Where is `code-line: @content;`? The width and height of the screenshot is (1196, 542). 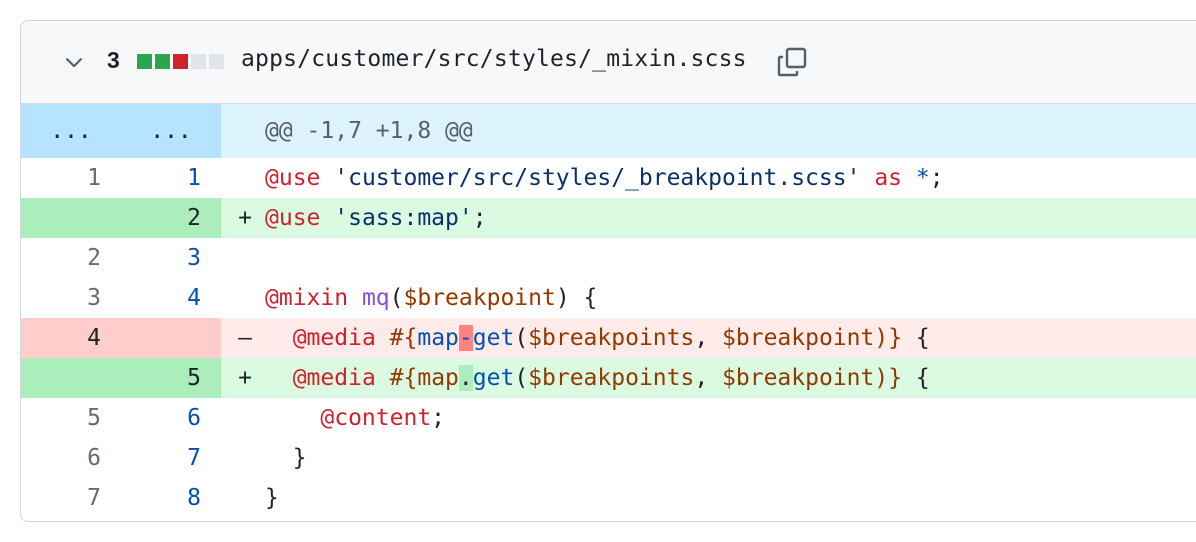 code-line: @content; is located at coordinates (383, 418).